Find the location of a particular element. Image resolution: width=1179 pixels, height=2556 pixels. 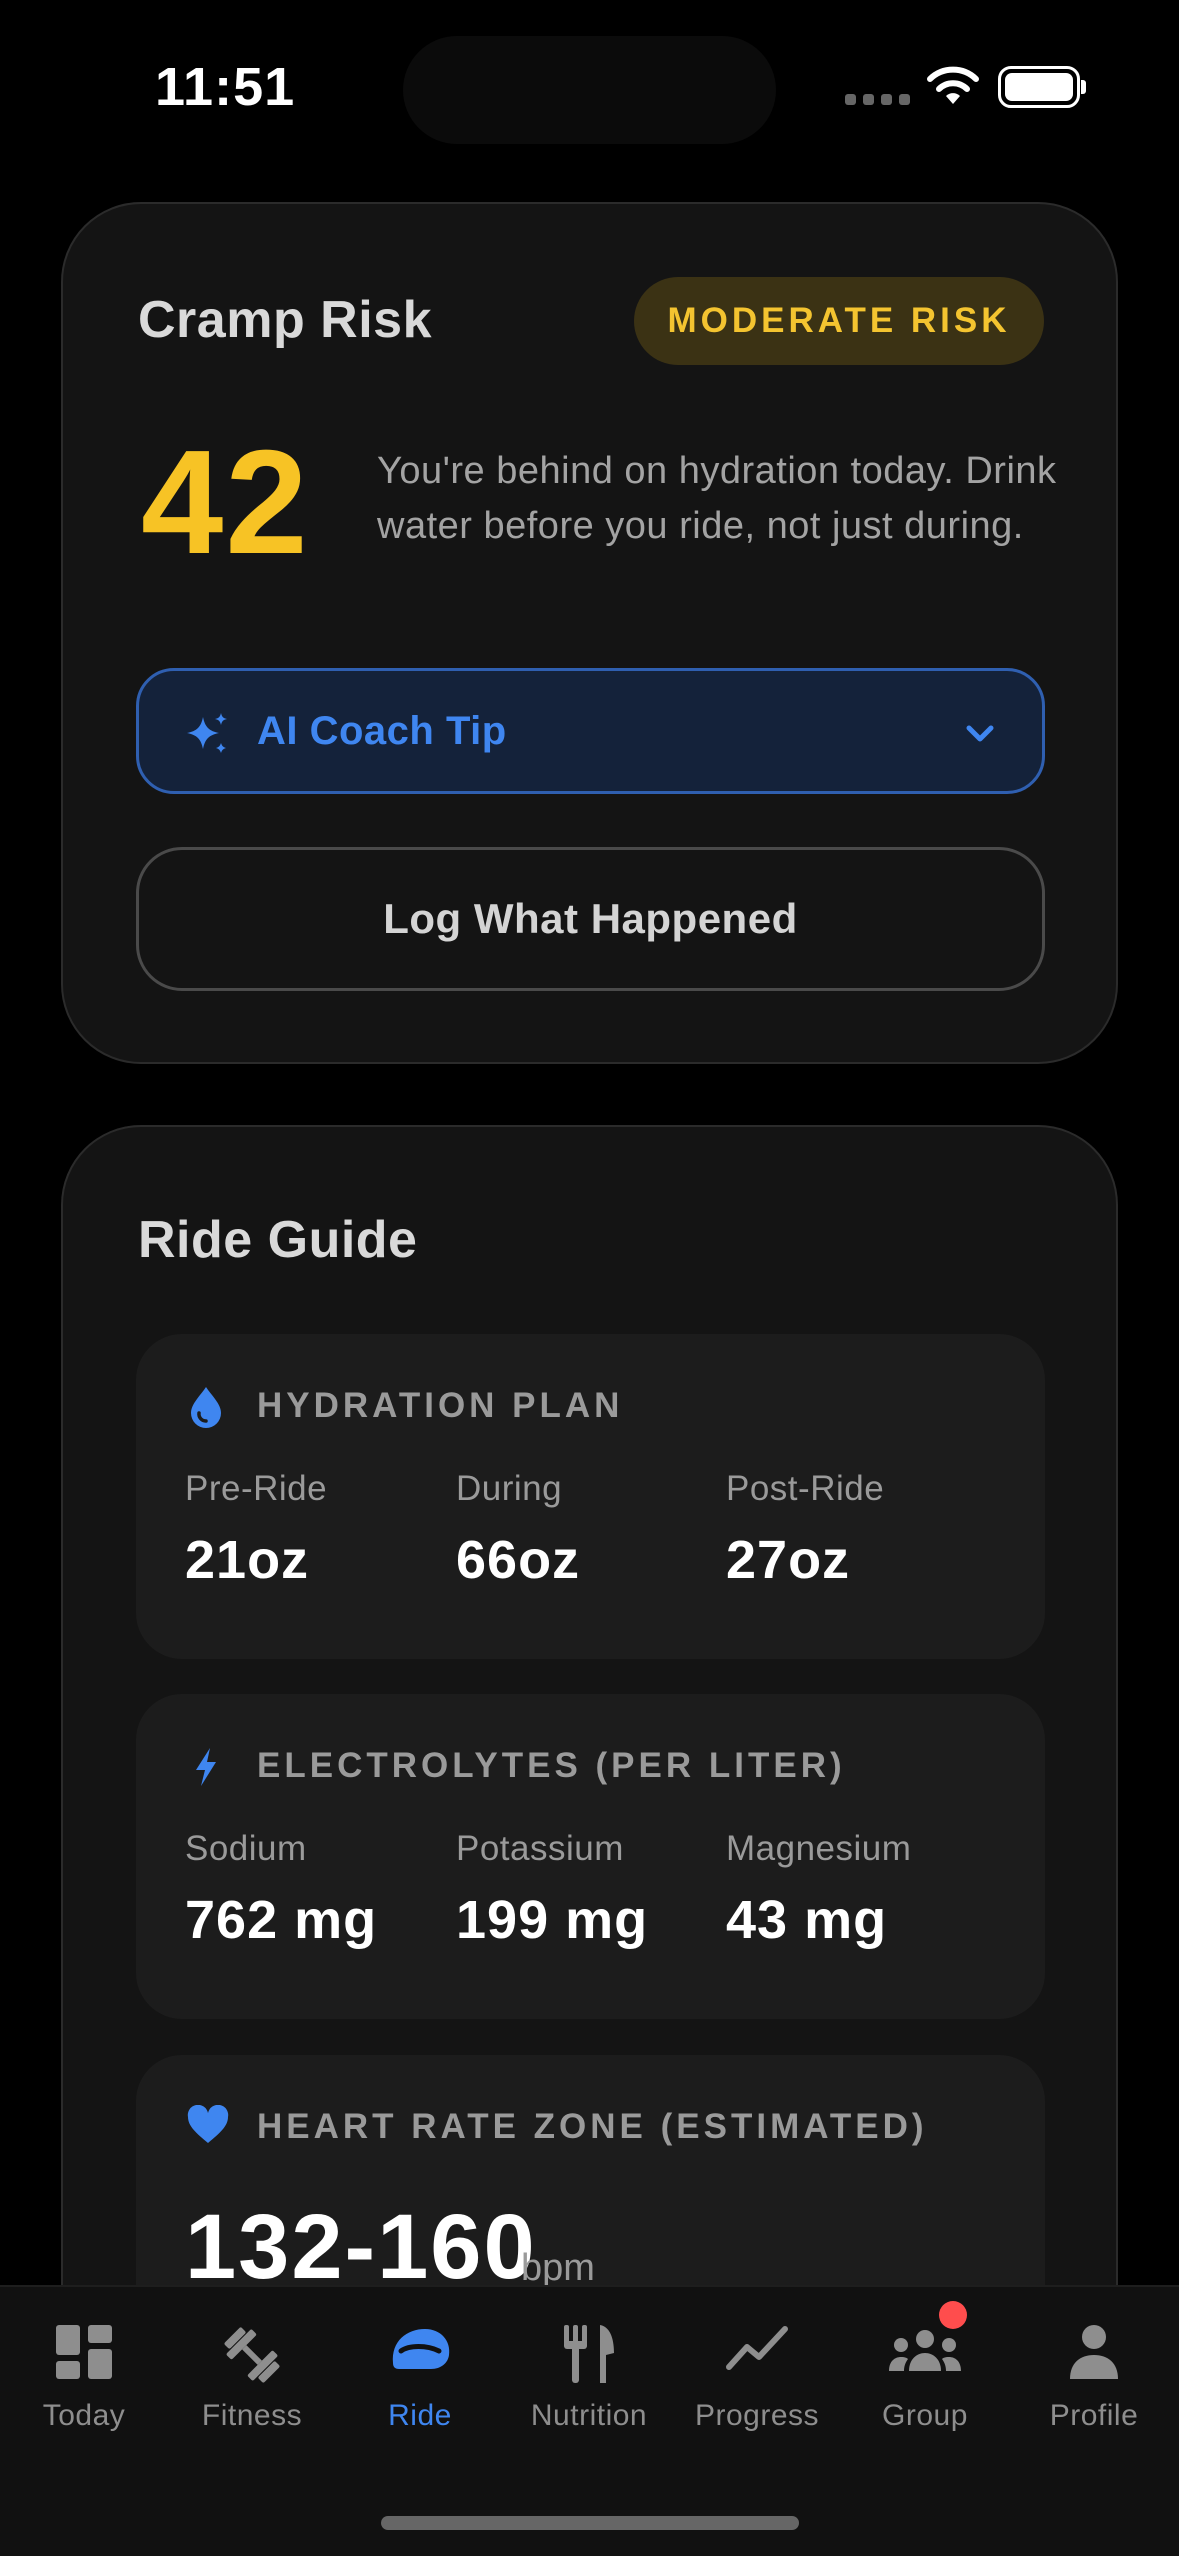

metric-pre-ride: Pre-Ride 21oz is located at coordinates (256, 1530).